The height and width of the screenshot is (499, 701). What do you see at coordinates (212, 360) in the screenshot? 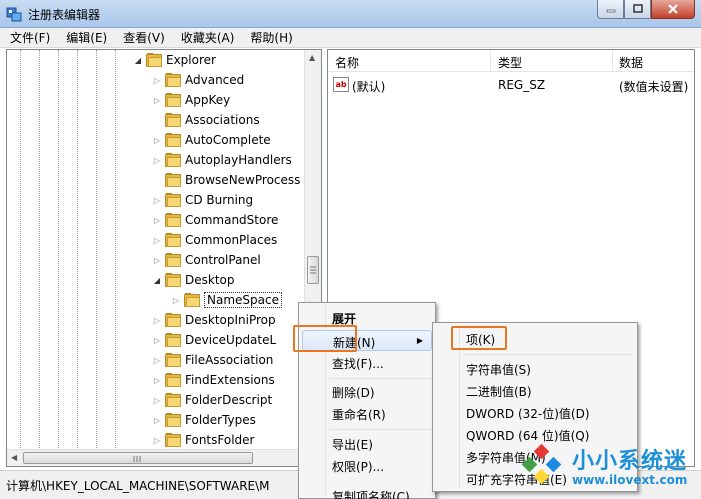
I see `tree-node: ▷ FileAssociation` at bounding box center [212, 360].